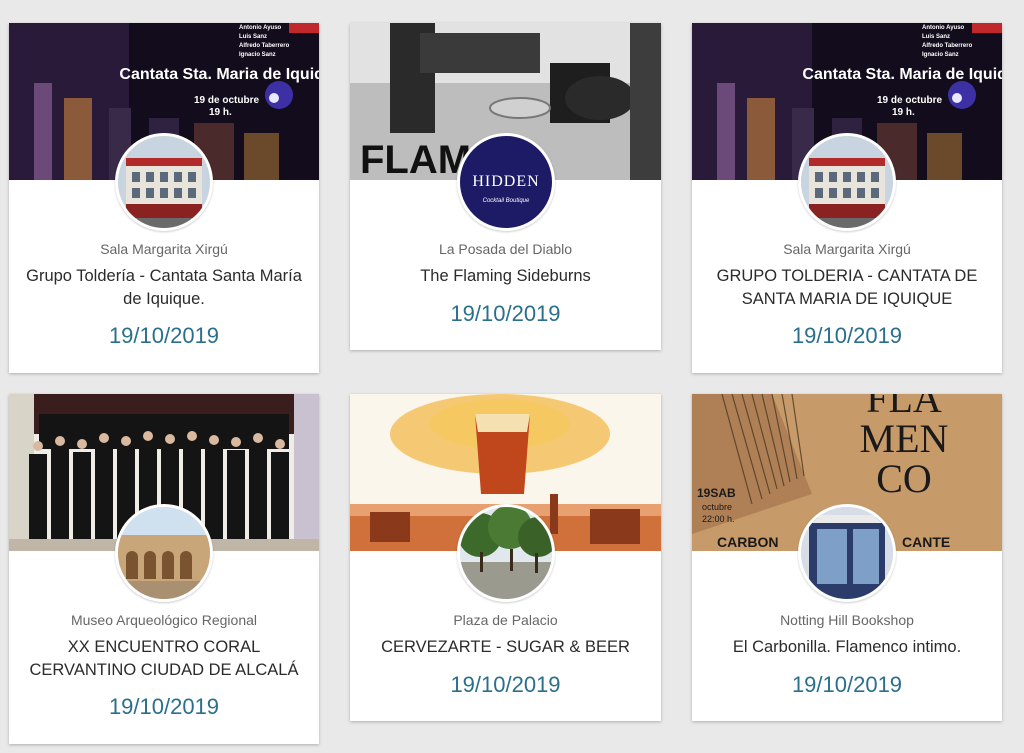 The width and height of the screenshot is (1024, 753). I want to click on hidden-logo-subtext: Cocktail Boutique, so click(505, 201).